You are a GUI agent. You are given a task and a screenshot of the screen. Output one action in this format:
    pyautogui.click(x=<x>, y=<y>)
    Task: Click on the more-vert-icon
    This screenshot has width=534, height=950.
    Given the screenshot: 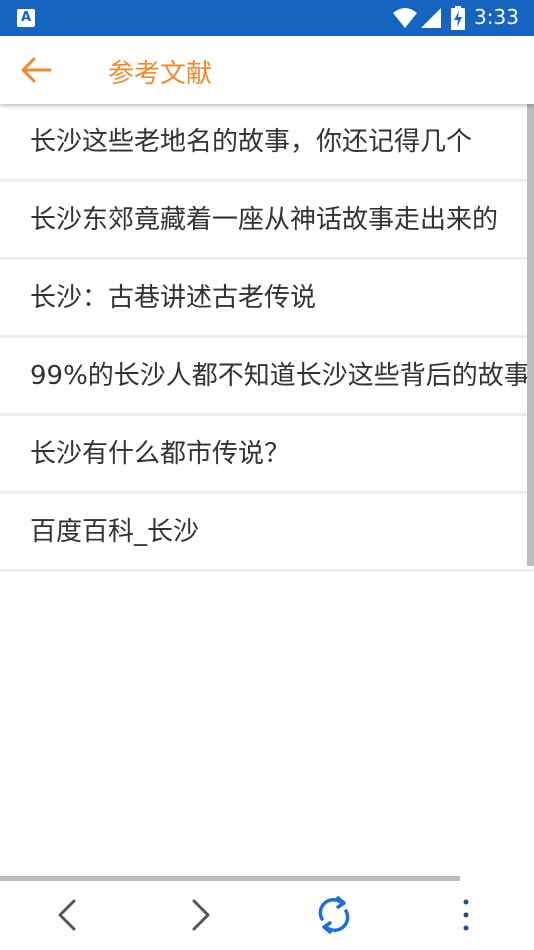 What is the action you would take?
    pyautogui.click(x=466, y=915)
    